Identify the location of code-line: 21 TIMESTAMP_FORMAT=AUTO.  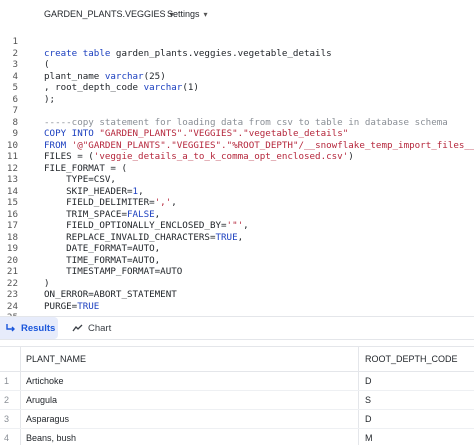
(237, 272).